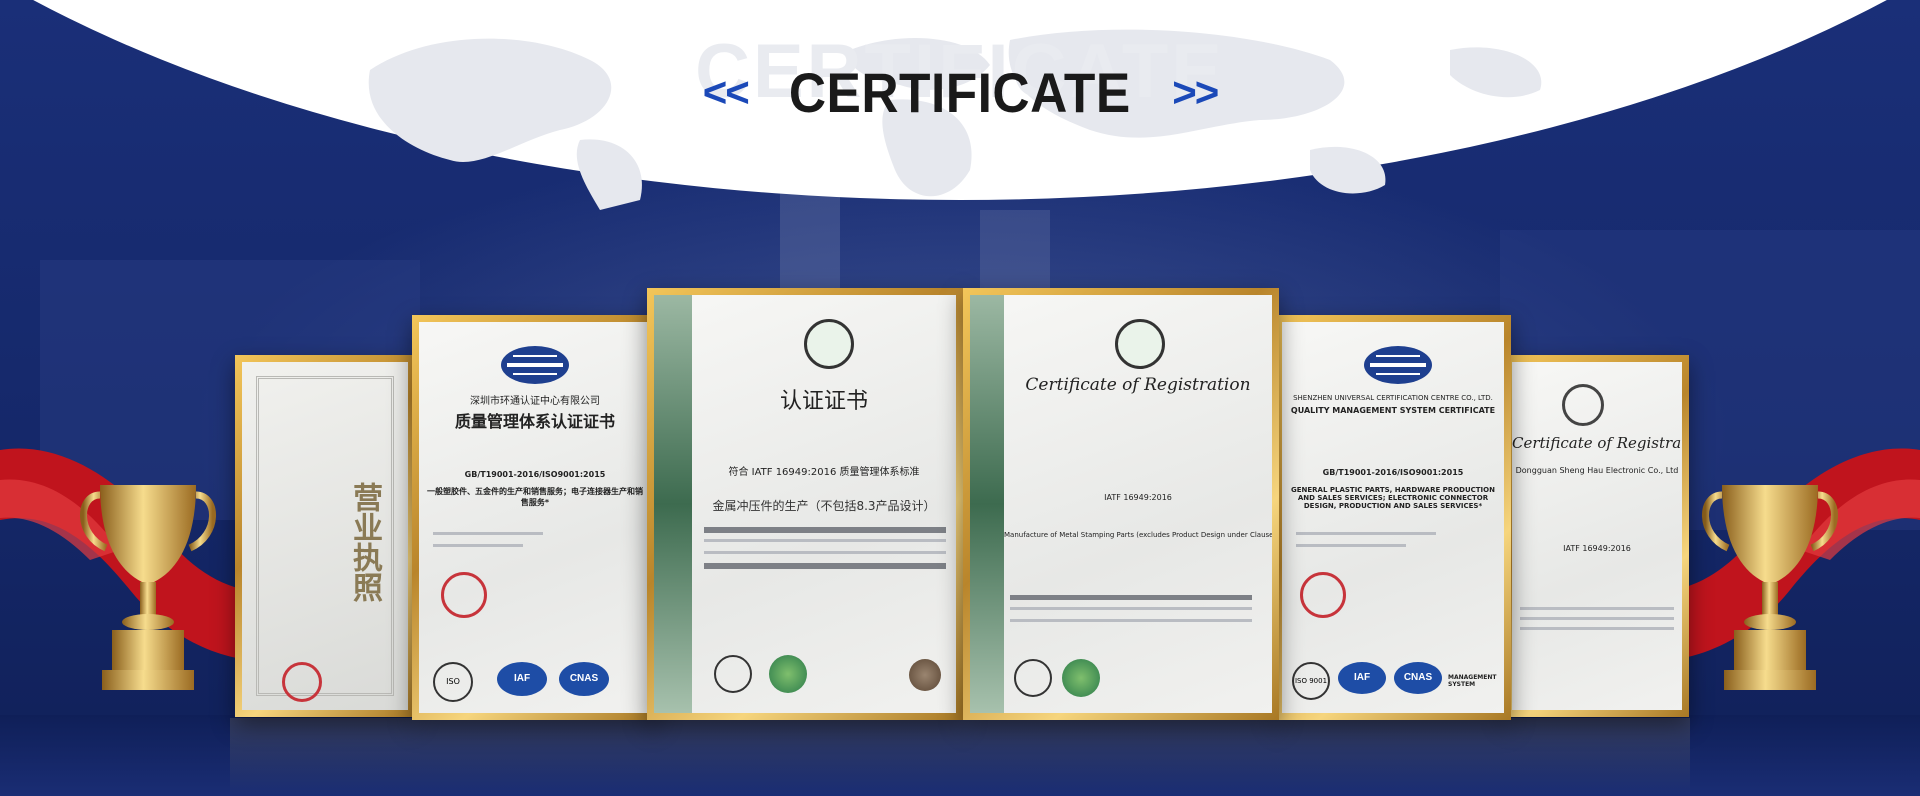 Image resolution: width=1920 pixels, height=796 pixels. I want to click on license-title: 营业执照, so click(364, 542).